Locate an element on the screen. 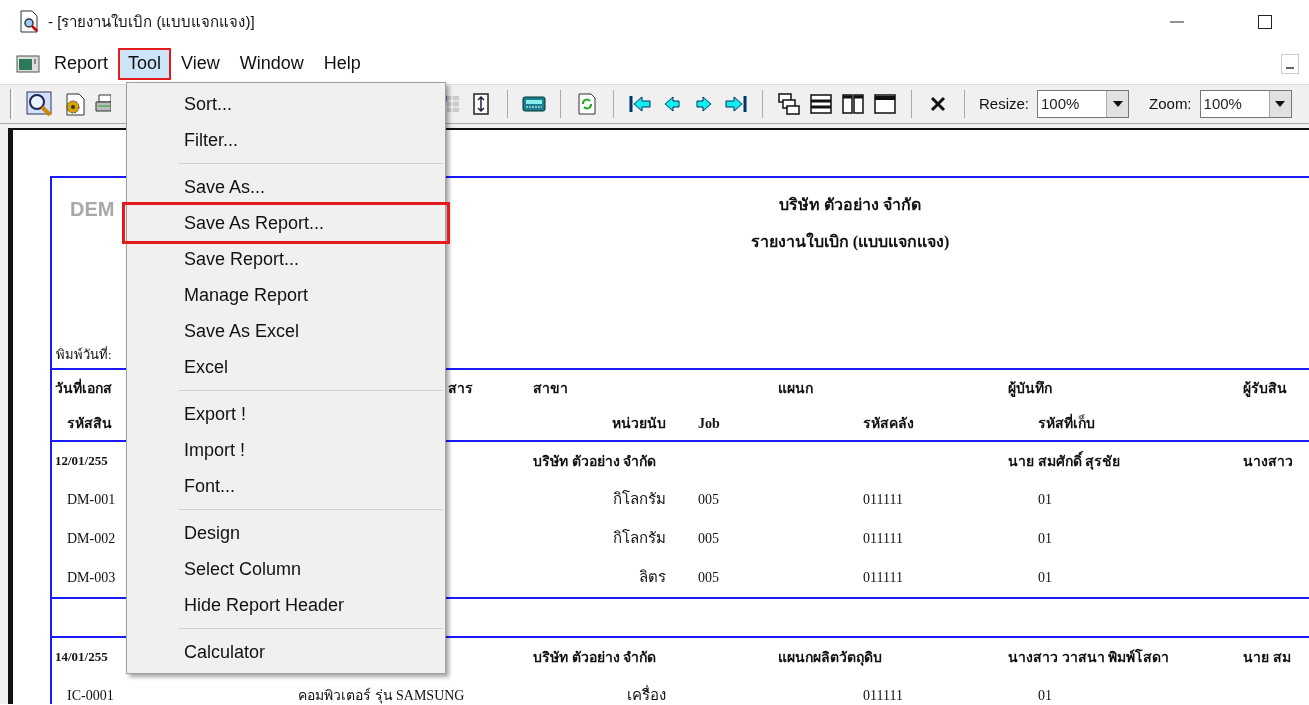  table-cell-text: DM-001 is located at coordinates (91, 500).